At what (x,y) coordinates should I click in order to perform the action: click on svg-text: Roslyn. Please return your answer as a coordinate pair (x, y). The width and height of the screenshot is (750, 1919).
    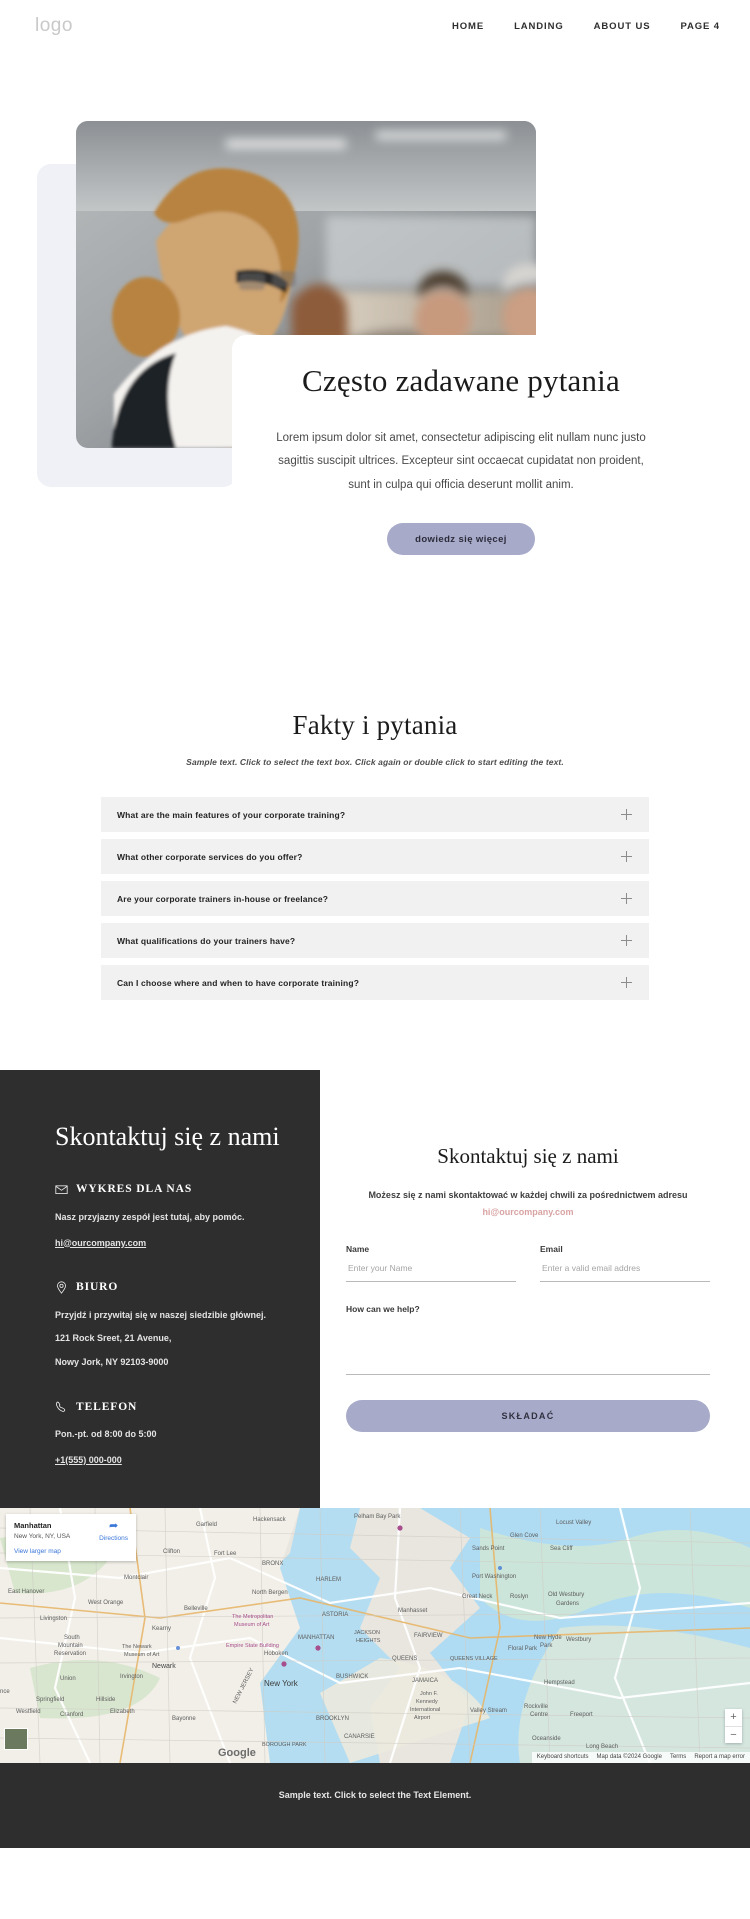
    Looking at the image, I should click on (519, 1597).